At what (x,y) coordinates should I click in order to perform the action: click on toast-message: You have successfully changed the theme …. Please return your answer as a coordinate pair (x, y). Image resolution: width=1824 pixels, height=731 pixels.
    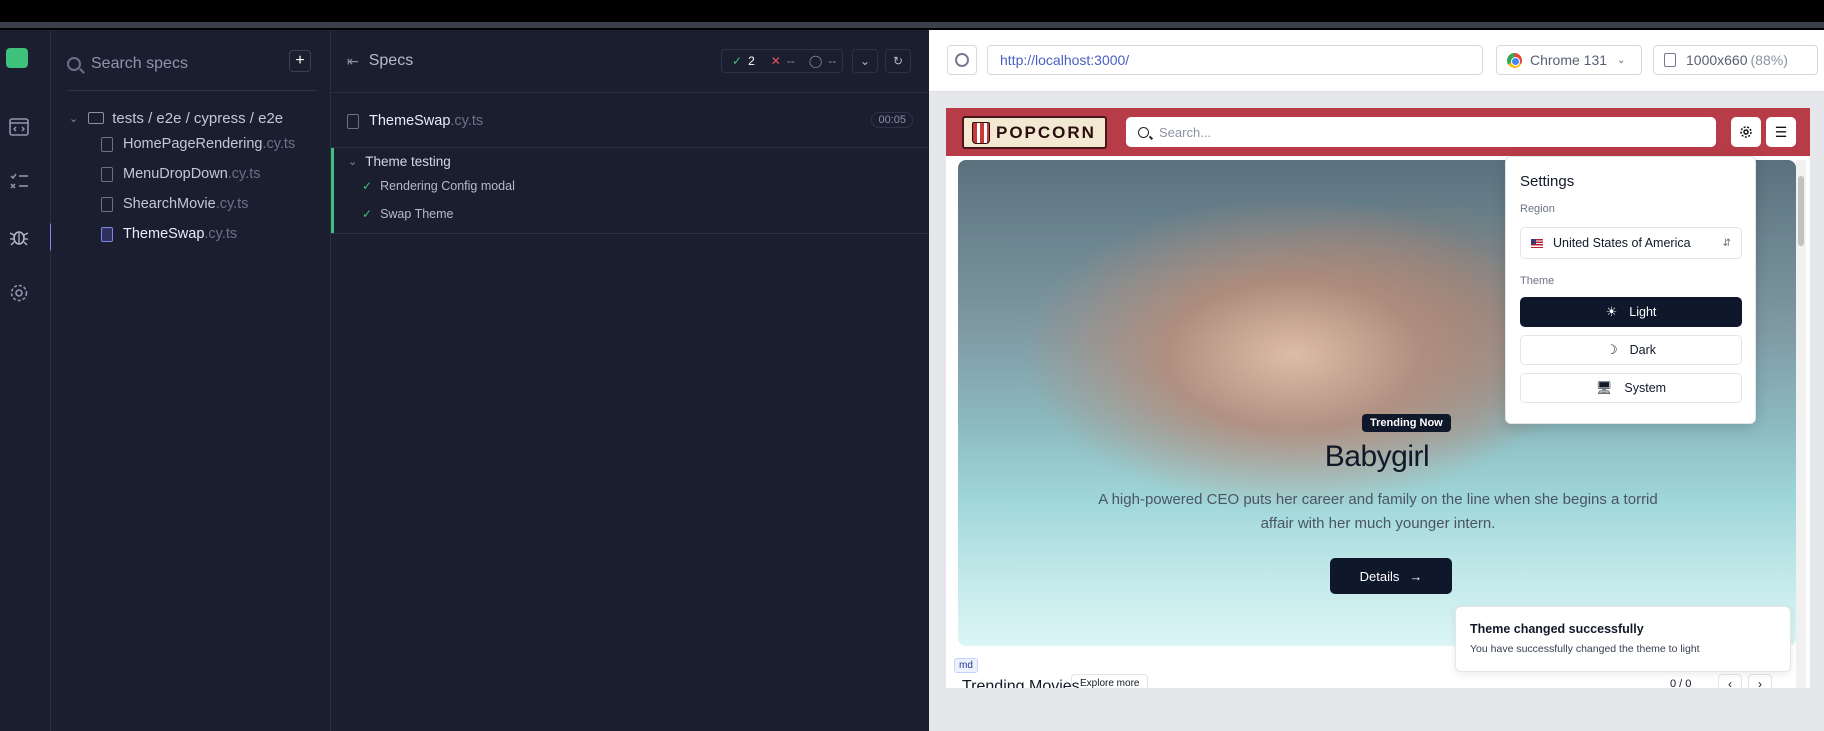
    Looking at the image, I should click on (1585, 649).